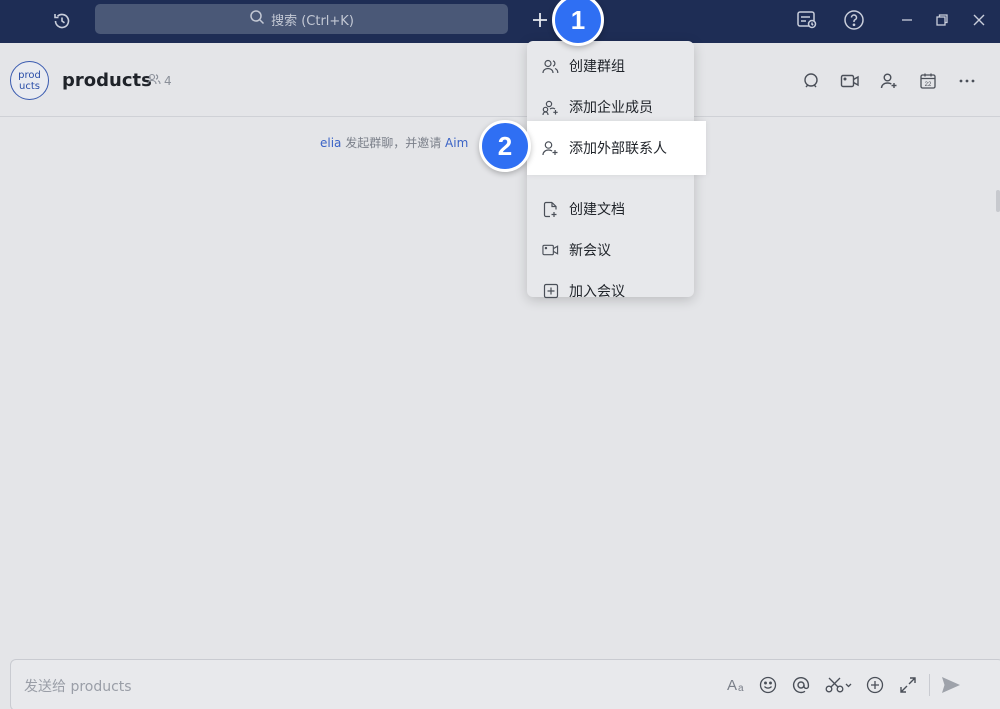 The height and width of the screenshot is (709, 1000). I want to click on video-icon, so click(550, 250).